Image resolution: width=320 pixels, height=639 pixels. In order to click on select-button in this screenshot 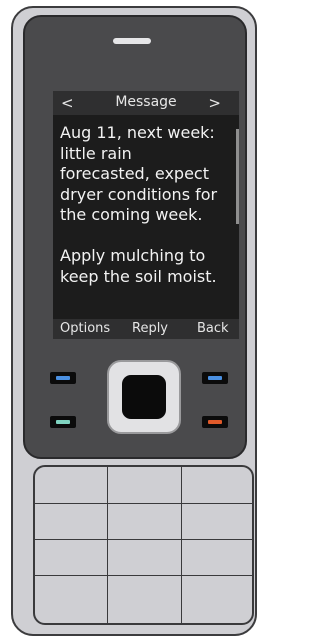, I will do `click(144, 397)`.